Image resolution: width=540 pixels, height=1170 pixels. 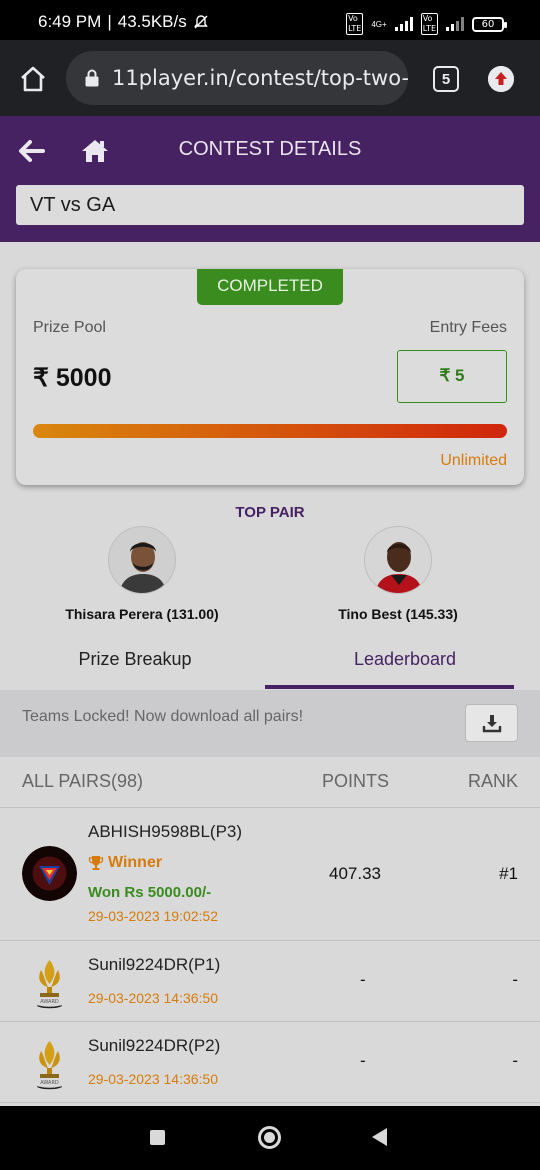 What do you see at coordinates (165, 831) in the screenshot?
I see `user-name: ABHISH9598BL(P3)` at bounding box center [165, 831].